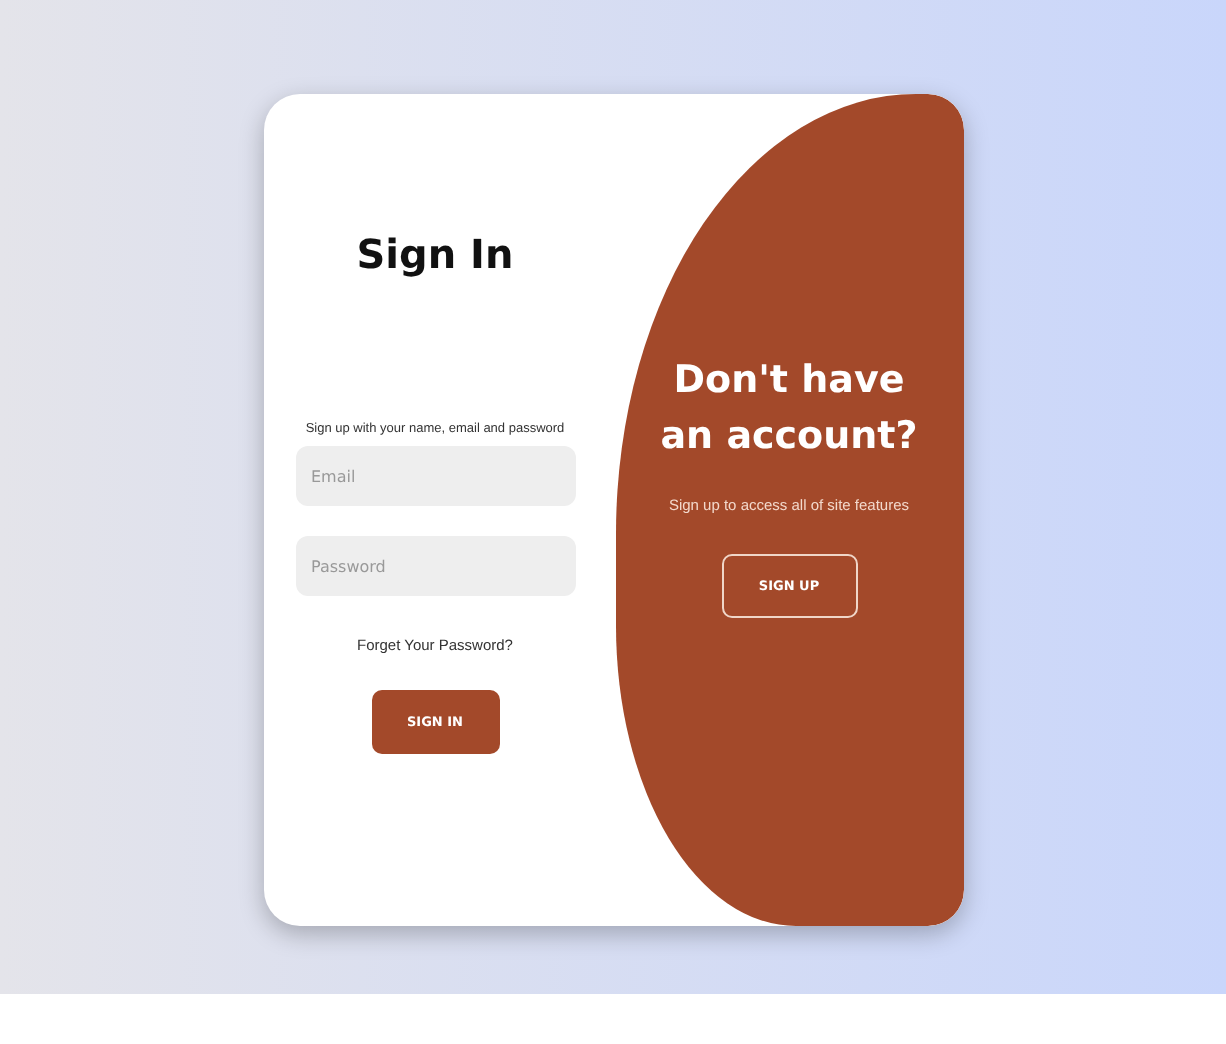 Image resolution: width=1226 pixels, height=1044 pixels. What do you see at coordinates (435, 254) in the screenshot?
I see `sign-in-title: Sign In` at bounding box center [435, 254].